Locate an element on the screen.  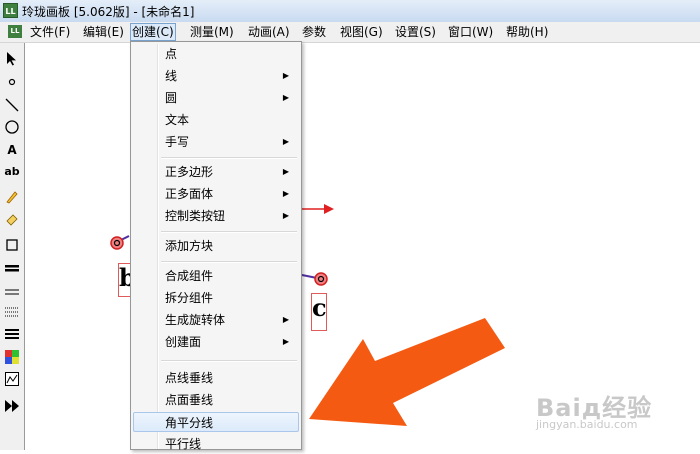
rectangle-icon is located at coordinates (12, 247).